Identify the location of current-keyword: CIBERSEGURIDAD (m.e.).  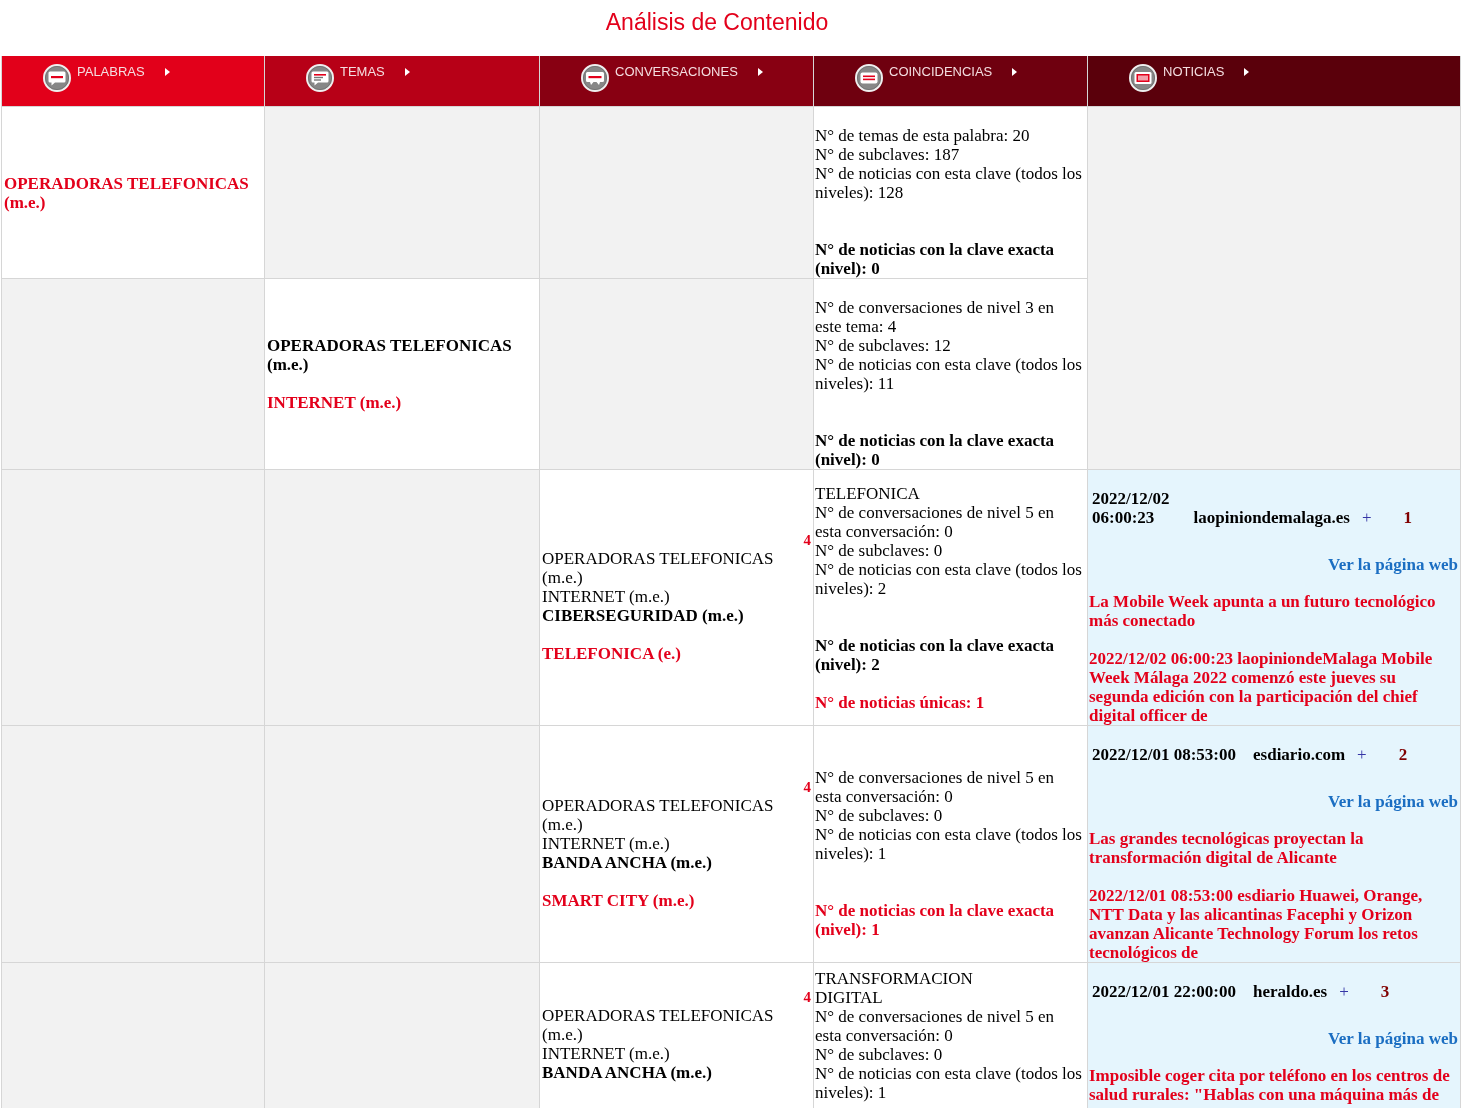
(643, 615).